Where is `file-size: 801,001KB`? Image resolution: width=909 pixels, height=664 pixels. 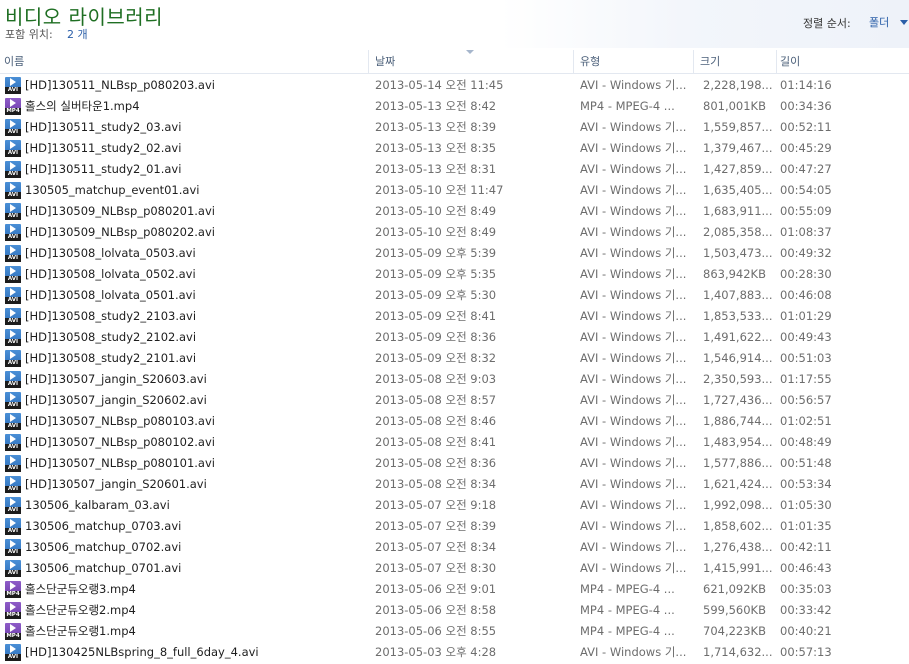
file-size: 801,001KB is located at coordinates (734, 106).